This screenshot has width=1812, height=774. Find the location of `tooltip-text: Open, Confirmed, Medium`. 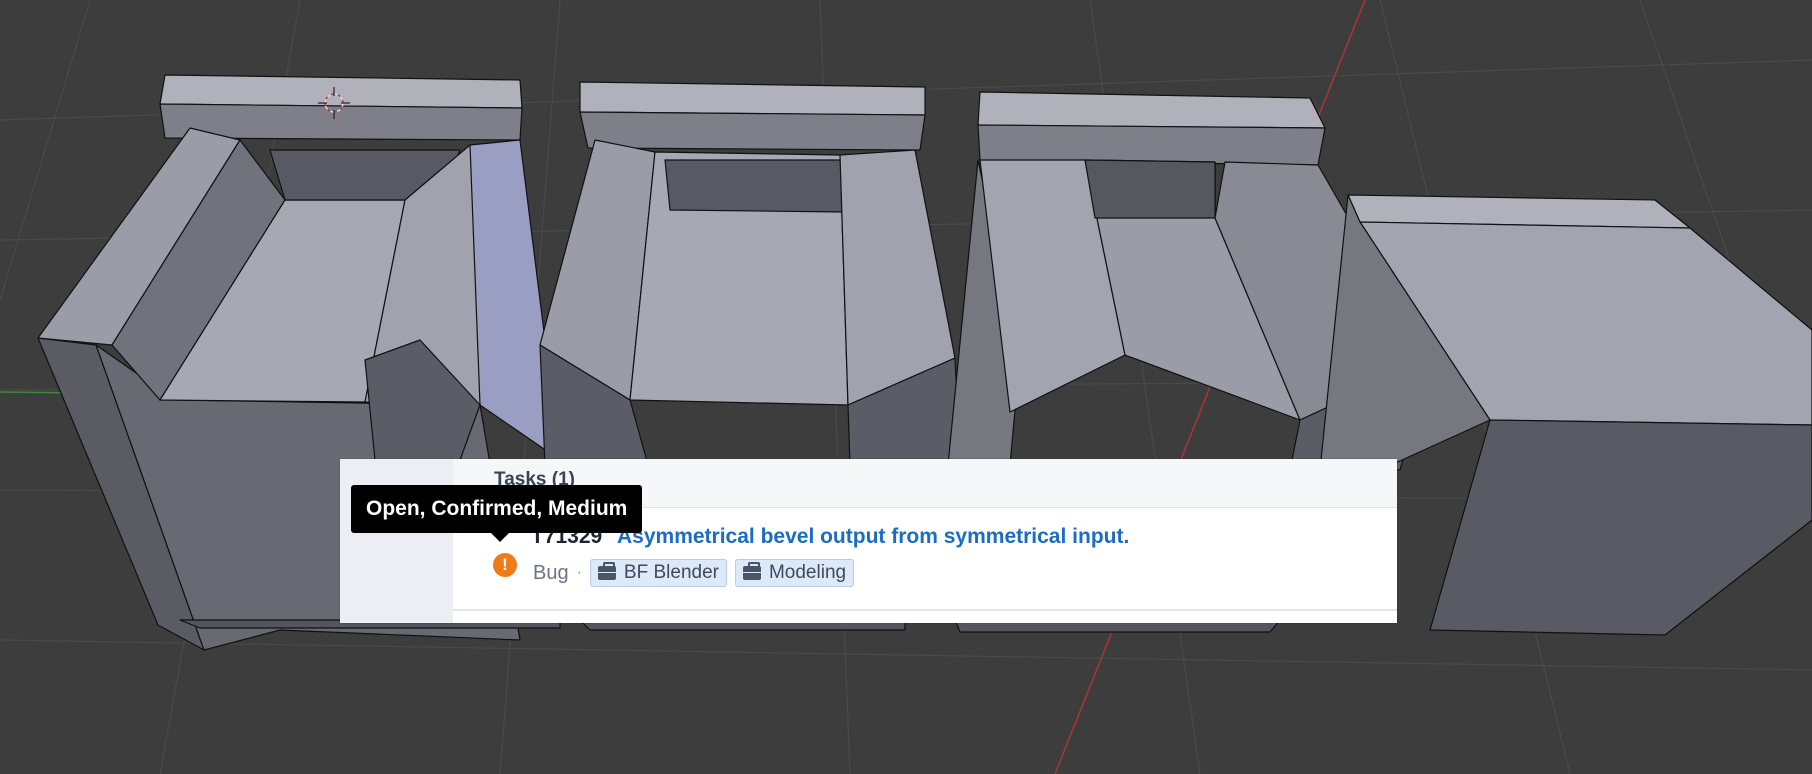

tooltip-text: Open, Confirmed, Medium is located at coordinates (497, 508).